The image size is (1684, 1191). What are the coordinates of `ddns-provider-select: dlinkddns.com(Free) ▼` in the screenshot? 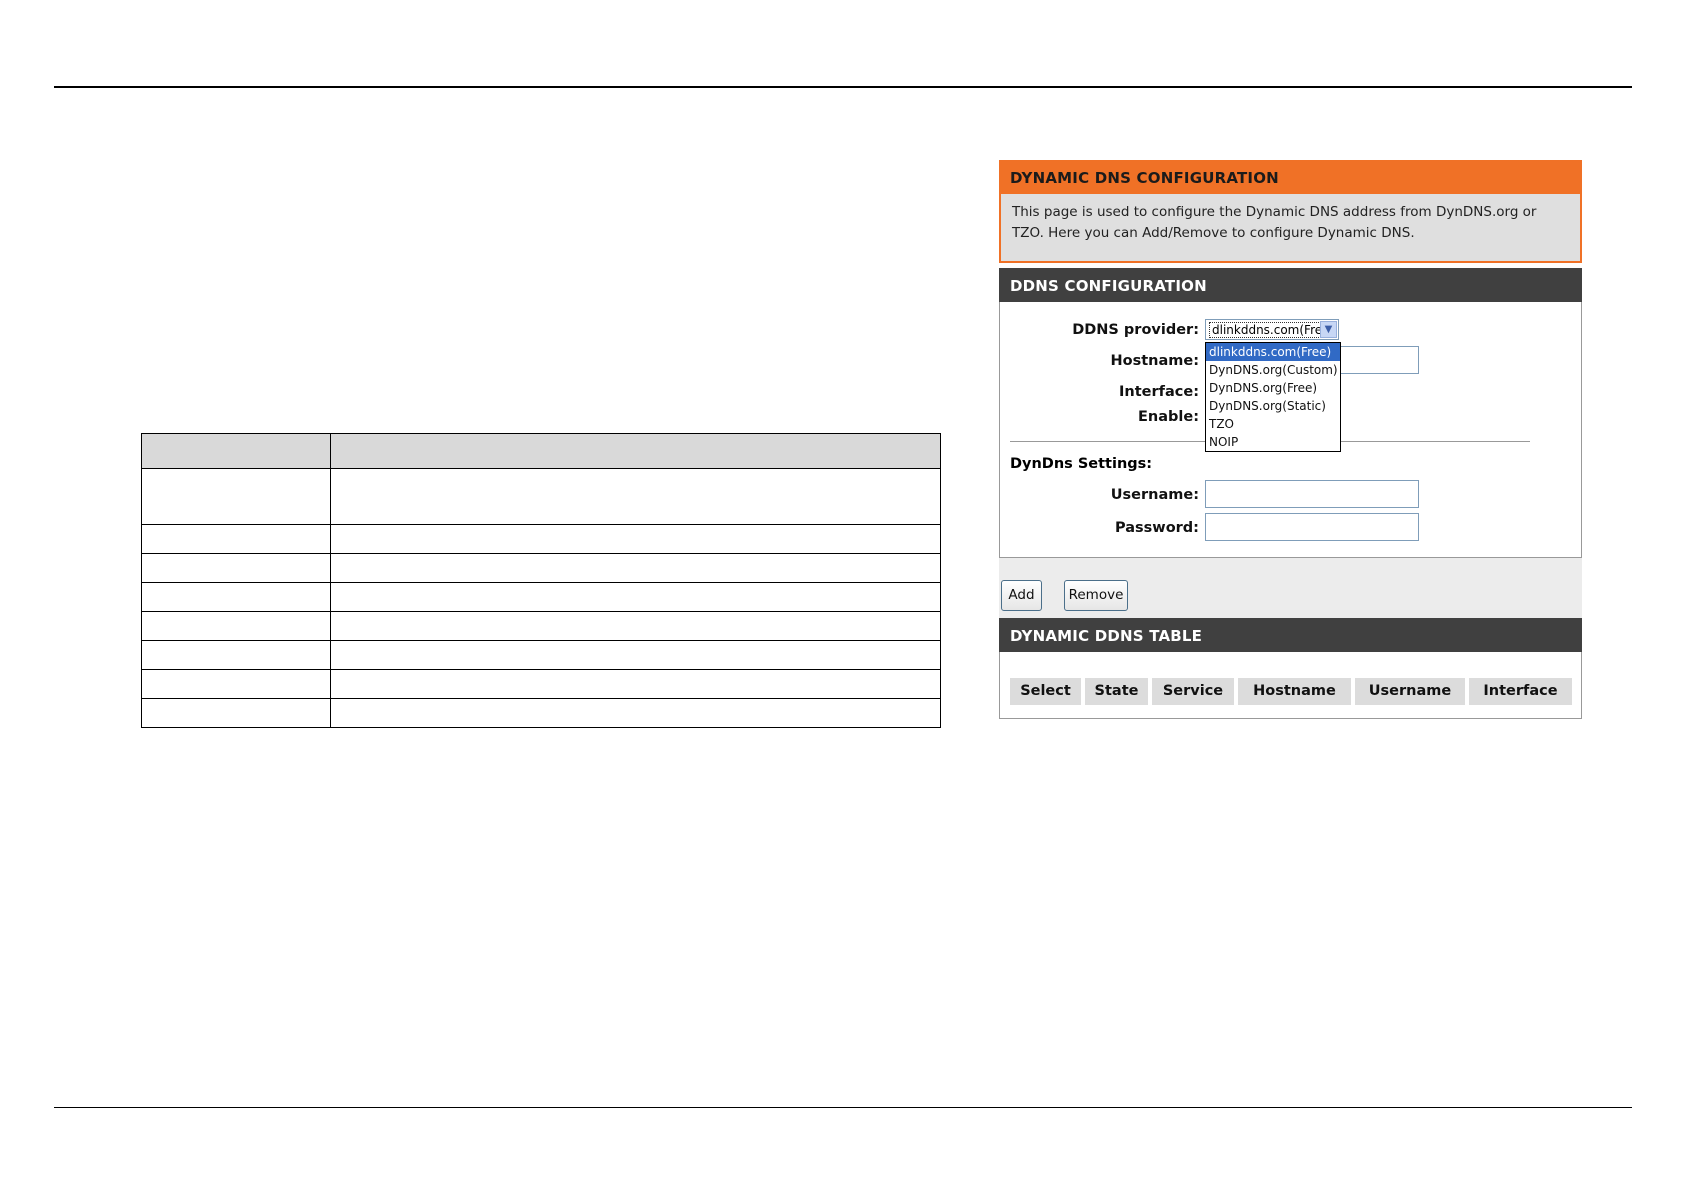 It's located at (1272, 329).